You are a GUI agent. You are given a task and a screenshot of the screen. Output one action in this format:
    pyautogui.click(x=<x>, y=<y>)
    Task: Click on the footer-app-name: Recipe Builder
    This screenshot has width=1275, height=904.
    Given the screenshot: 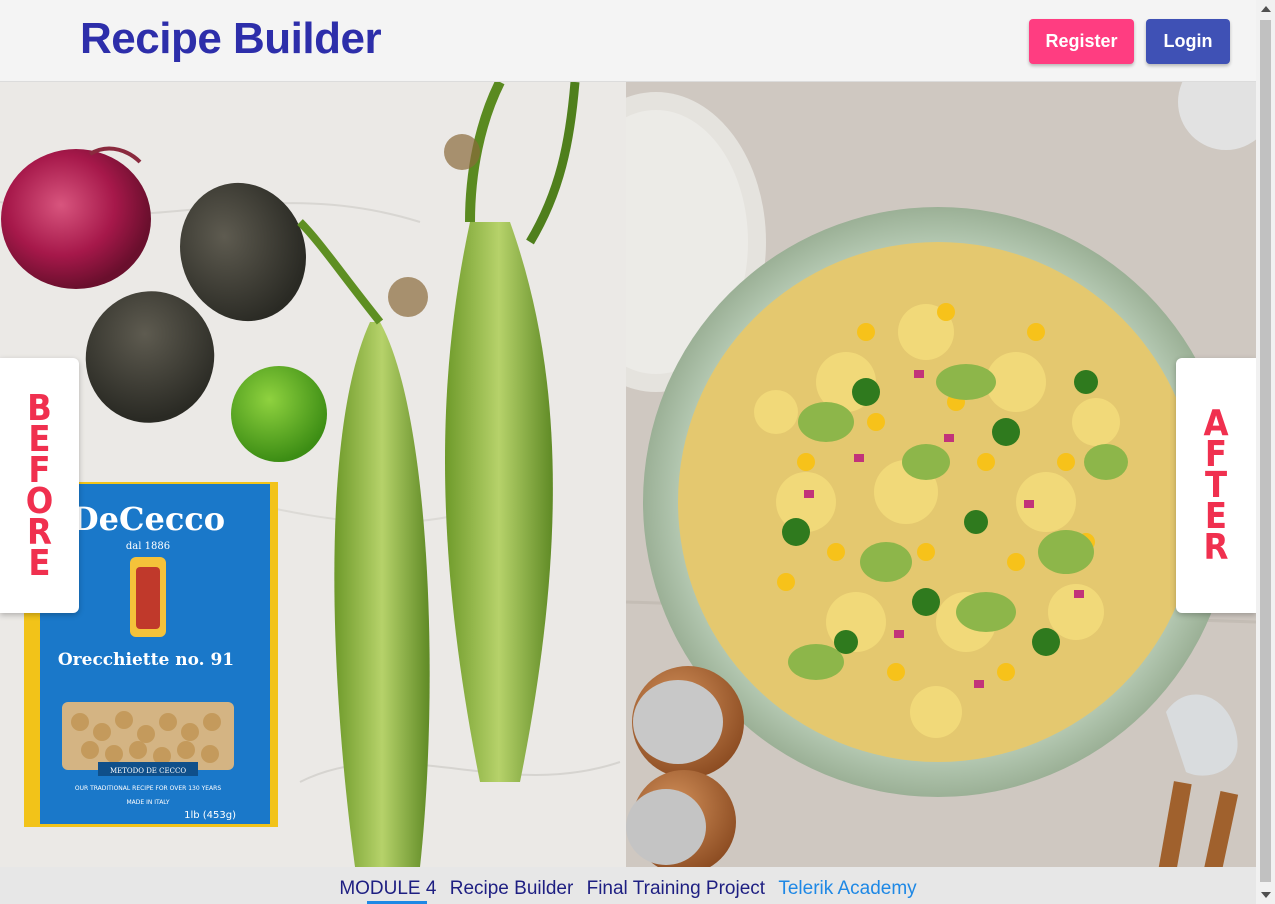 What is the action you would take?
    pyautogui.click(x=511, y=888)
    